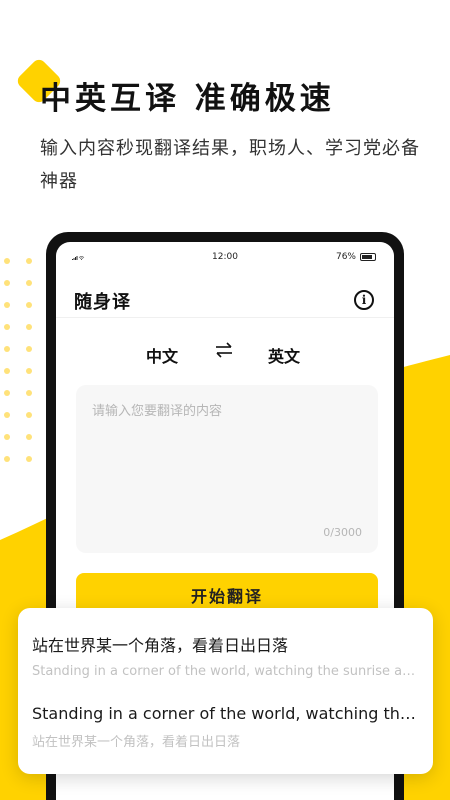 The height and width of the screenshot is (800, 450). I want to click on status-bar: 12:00 76%, so click(225, 256).